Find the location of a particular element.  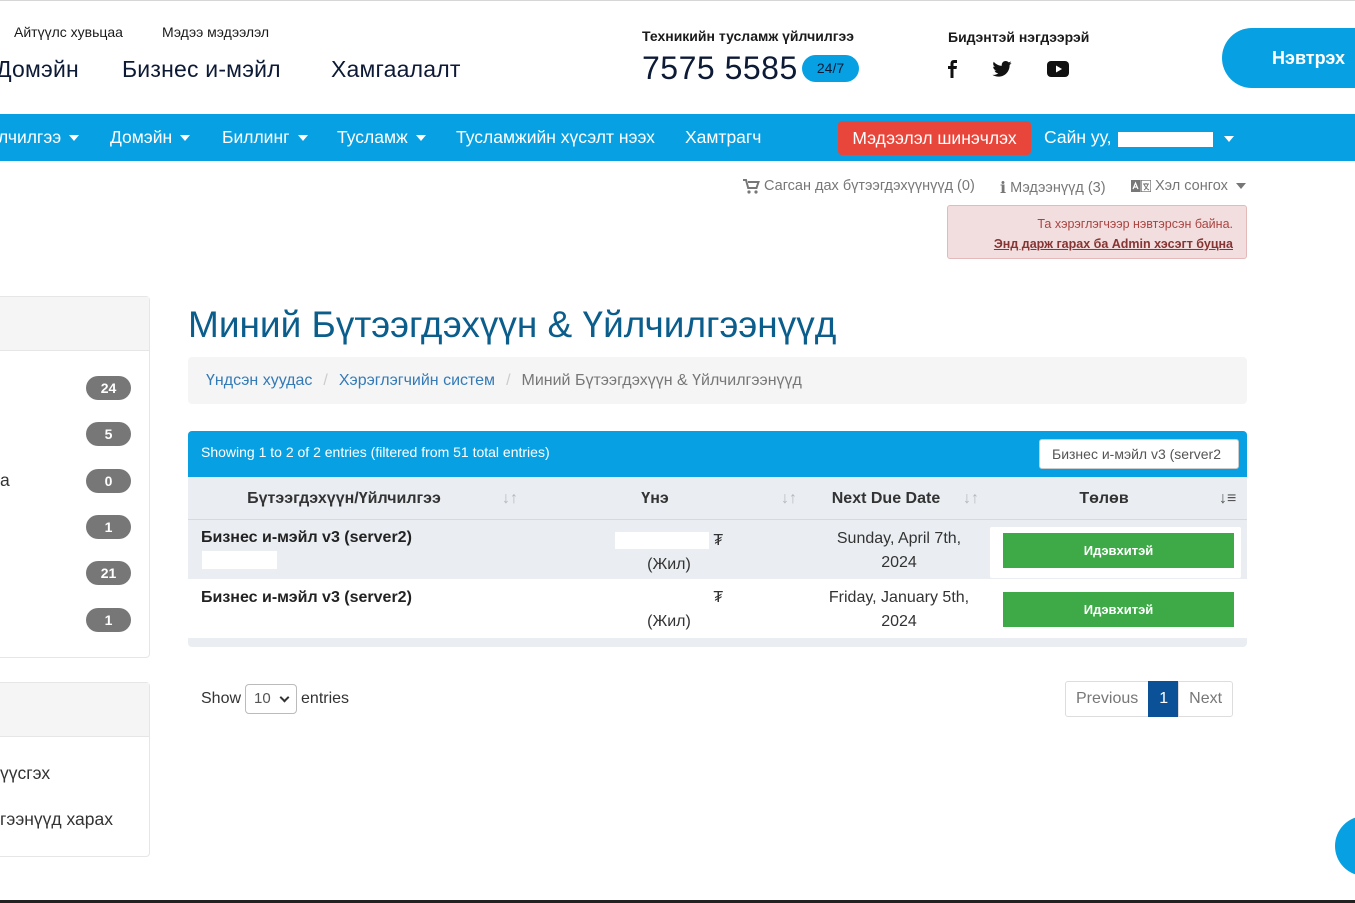

show-label: Show is located at coordinates (221, 698).